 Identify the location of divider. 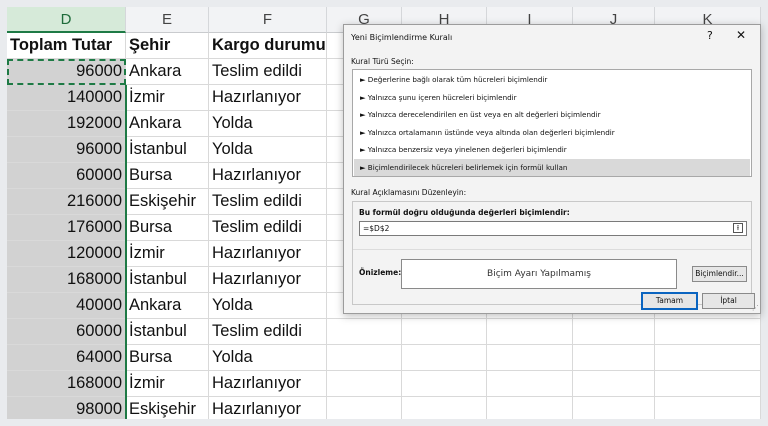
(552, 249).